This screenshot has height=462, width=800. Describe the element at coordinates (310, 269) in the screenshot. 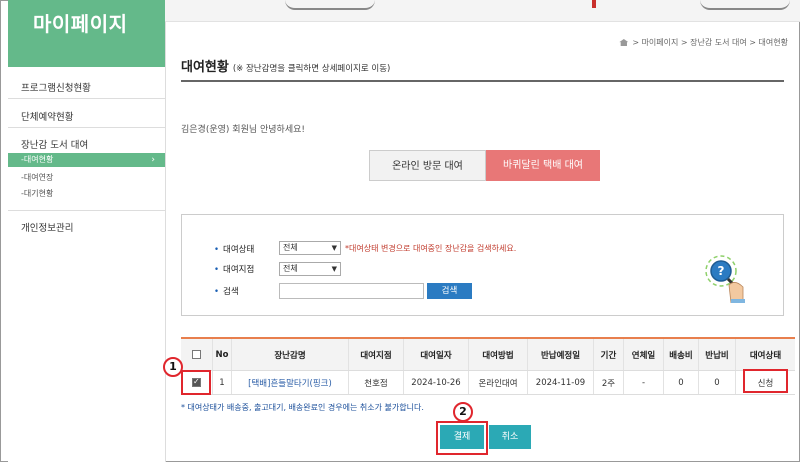

I see `branch-select: 전체 ▼` at that location.